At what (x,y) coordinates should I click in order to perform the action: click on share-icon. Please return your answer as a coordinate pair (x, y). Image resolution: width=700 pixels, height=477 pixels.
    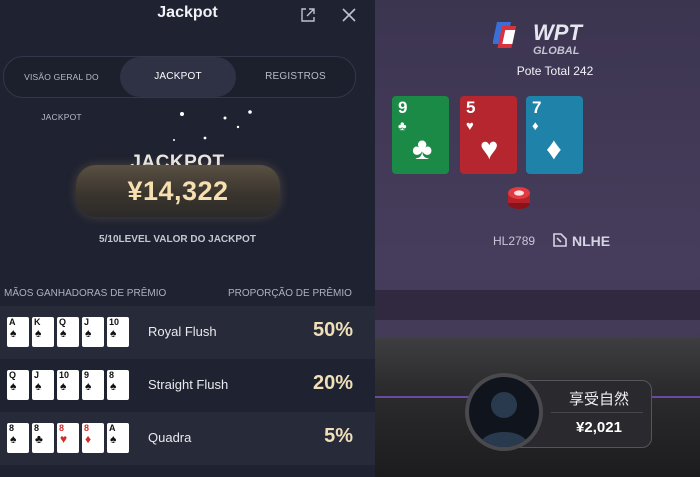
    Looking at the image, I should click on (308, 15).